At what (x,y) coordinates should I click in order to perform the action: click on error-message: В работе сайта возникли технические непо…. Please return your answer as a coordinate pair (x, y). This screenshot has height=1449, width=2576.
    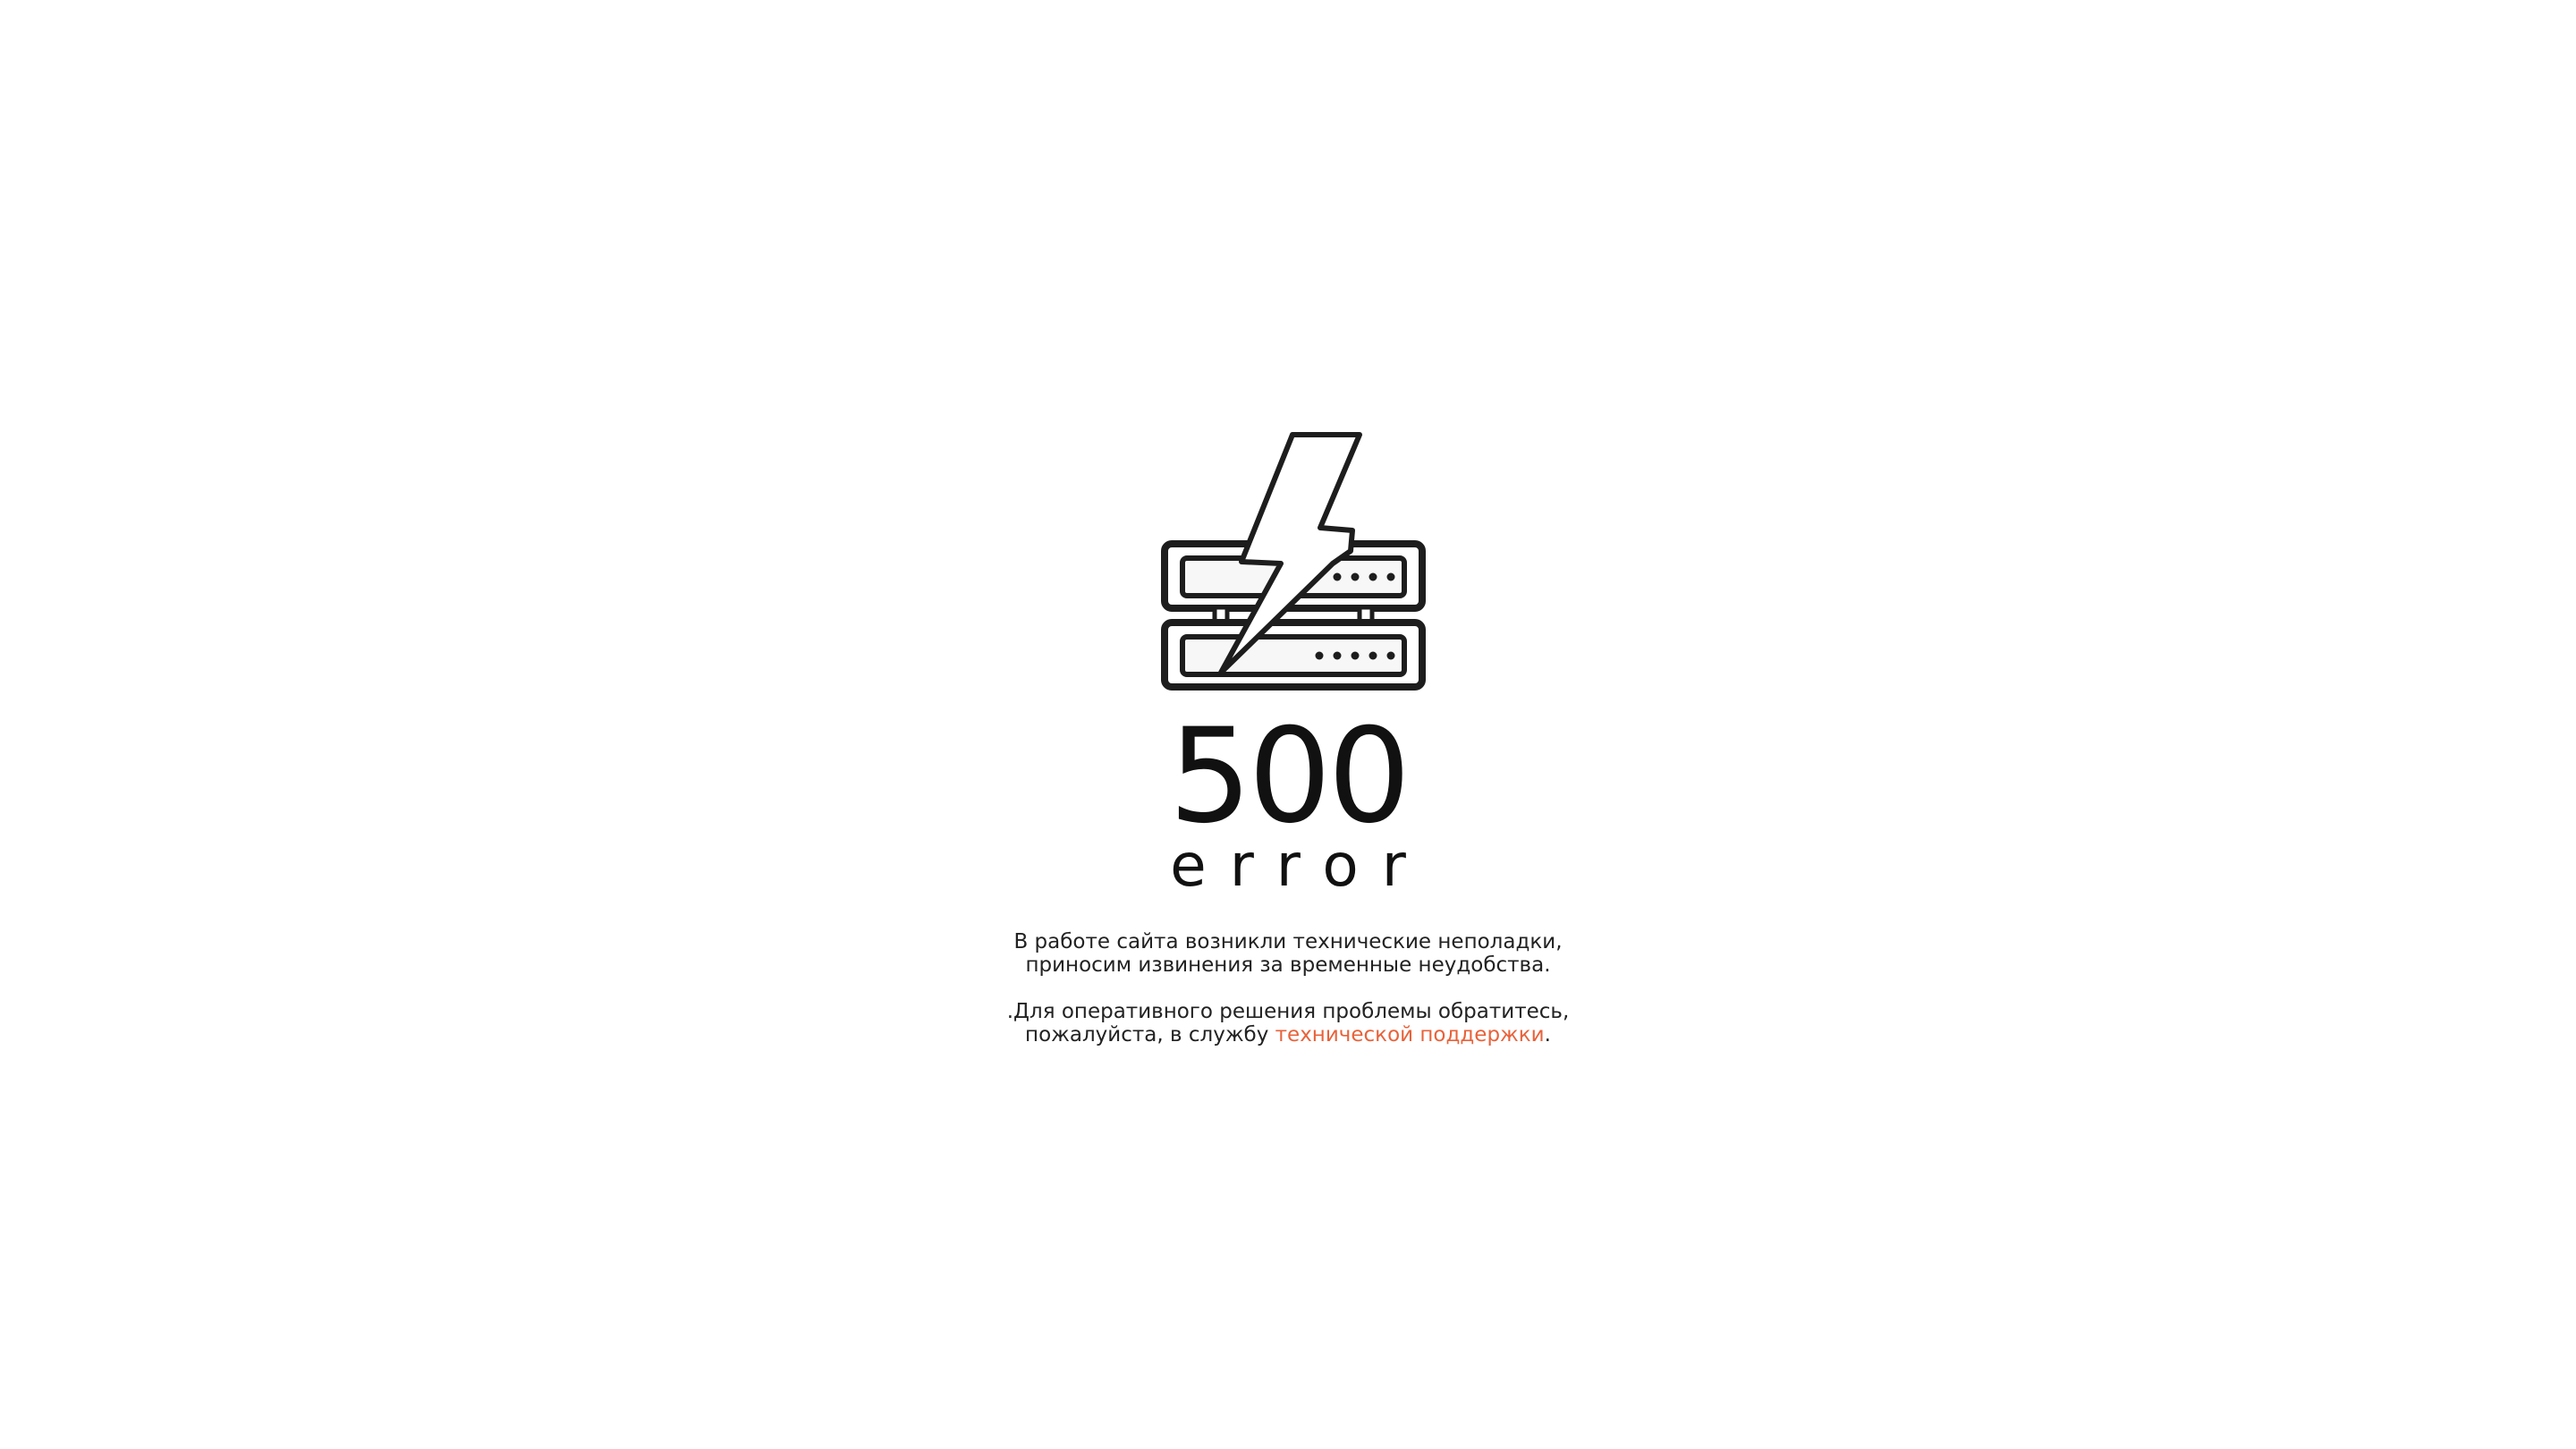
    Looking at the image, I should click on (1288, 988).